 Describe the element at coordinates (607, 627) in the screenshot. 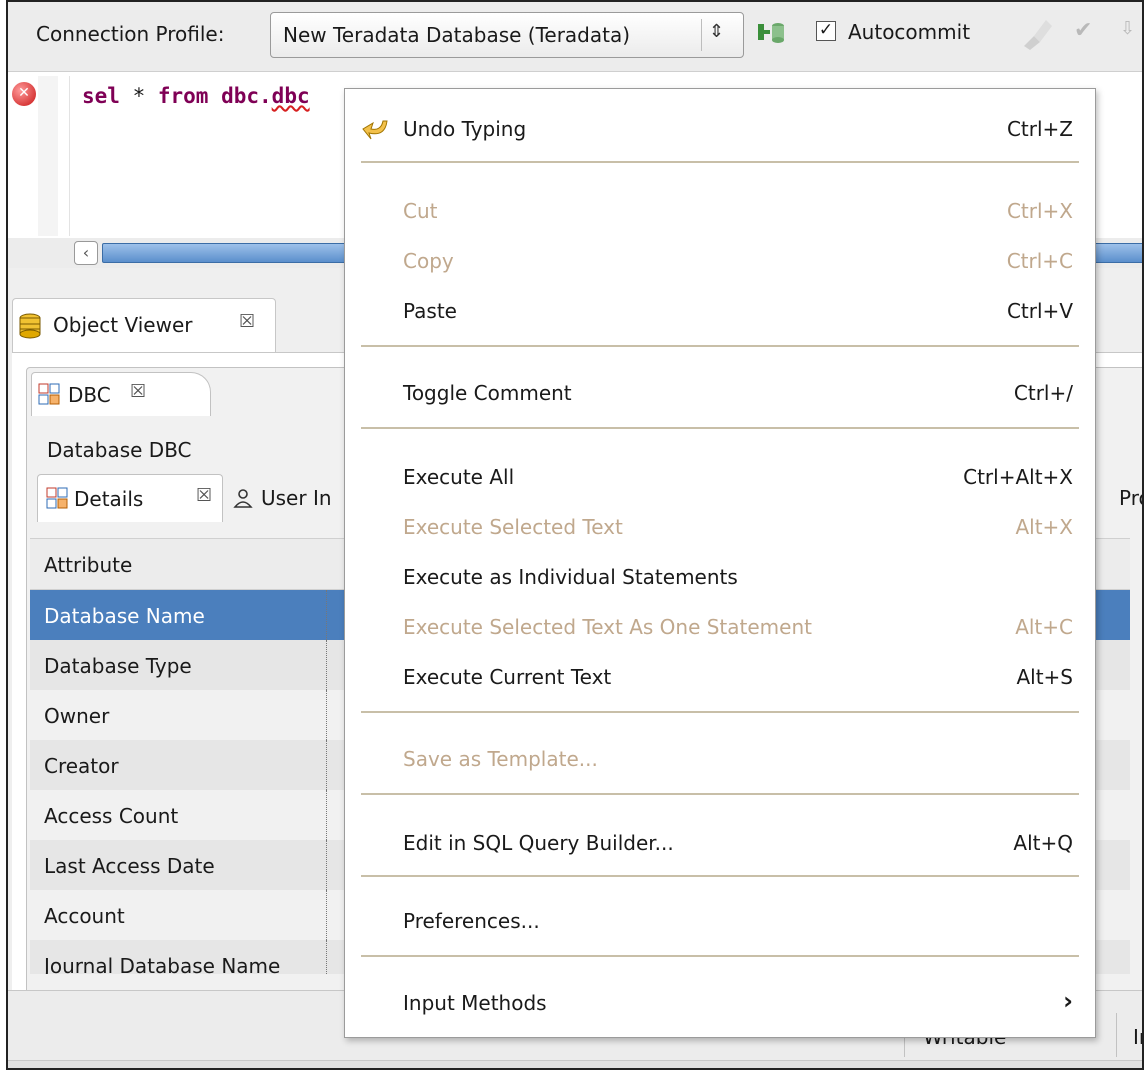

I see `menu-item-label: Execute Selected Text As One Statement` at that location.